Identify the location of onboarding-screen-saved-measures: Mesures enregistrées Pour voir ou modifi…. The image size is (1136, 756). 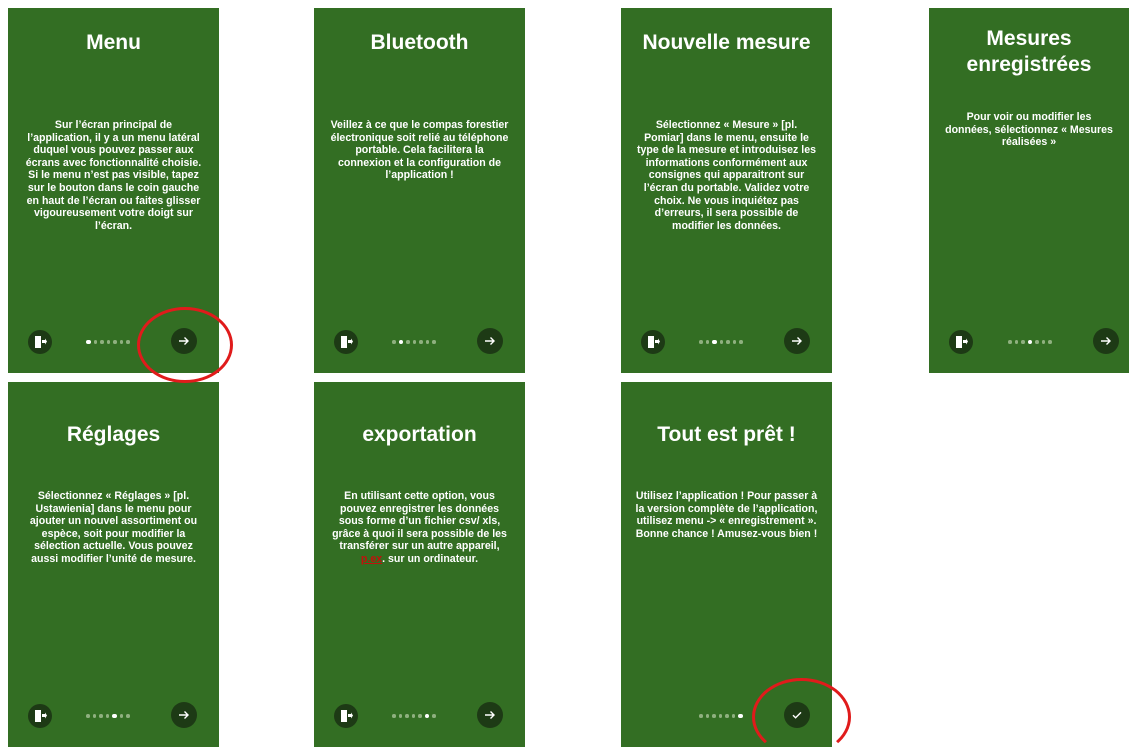
(1029, 190).